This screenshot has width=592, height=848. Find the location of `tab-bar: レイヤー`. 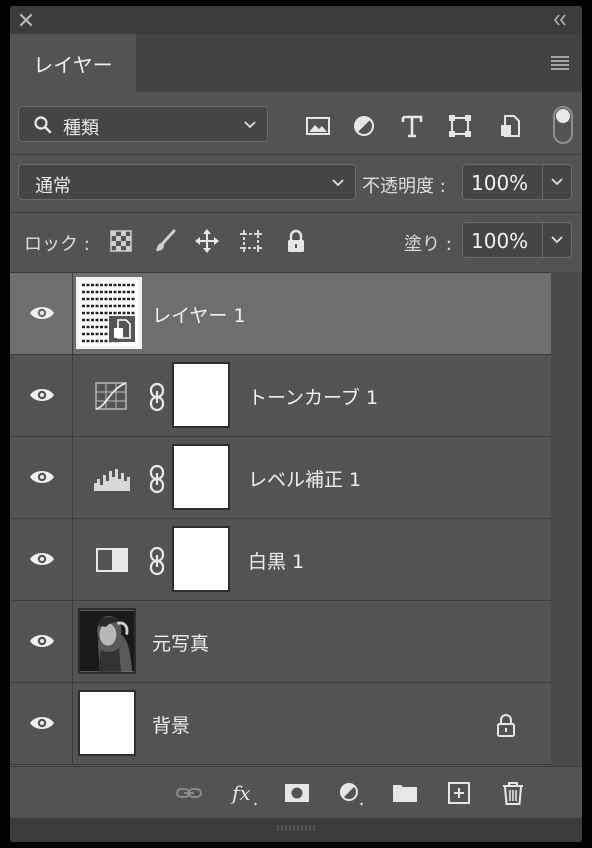

tab-bar: レイヤー is located at coordinates (296, 63).